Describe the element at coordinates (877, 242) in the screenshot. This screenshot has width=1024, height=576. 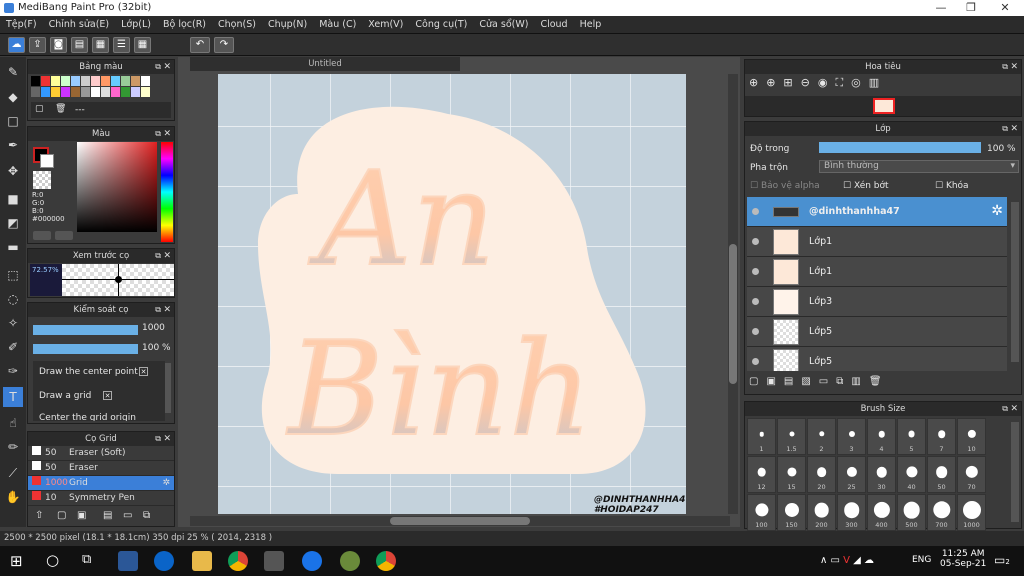
I see `layer-row: Lớp1` at that location.